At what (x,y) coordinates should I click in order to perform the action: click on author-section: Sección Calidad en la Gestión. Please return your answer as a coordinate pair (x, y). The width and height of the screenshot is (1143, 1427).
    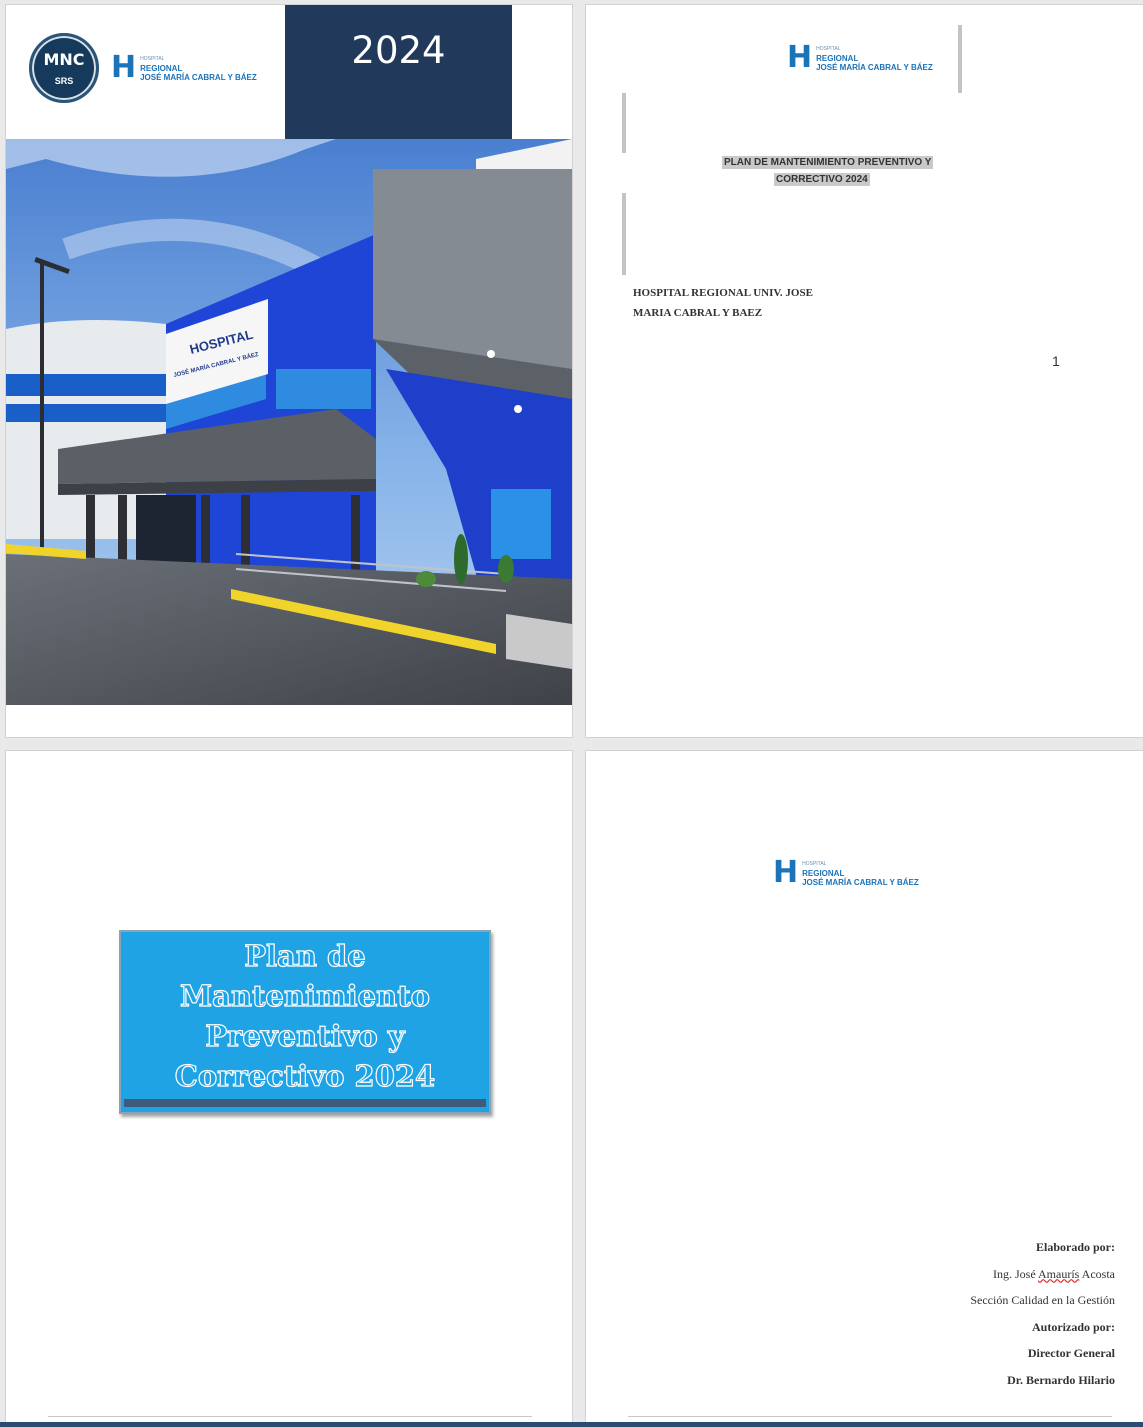
    Looking at the image, I should click on (1042, 1300).